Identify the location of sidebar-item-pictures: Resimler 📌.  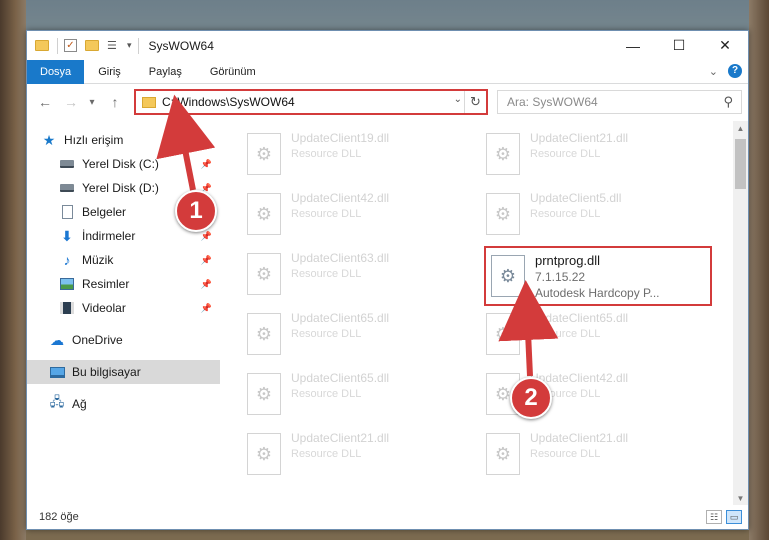
(123, 284).